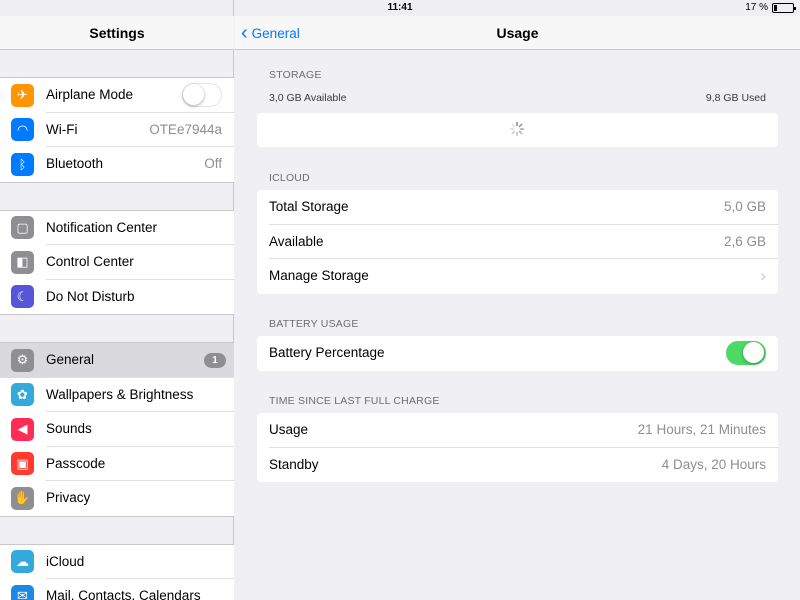 The height and width of the screenshot is (600, 800). What do you see at coordinates (517, 207) in the screenshot?
I see `total-storage-row: Total Storage 5,0 GB` at bounding box center [517, 207].